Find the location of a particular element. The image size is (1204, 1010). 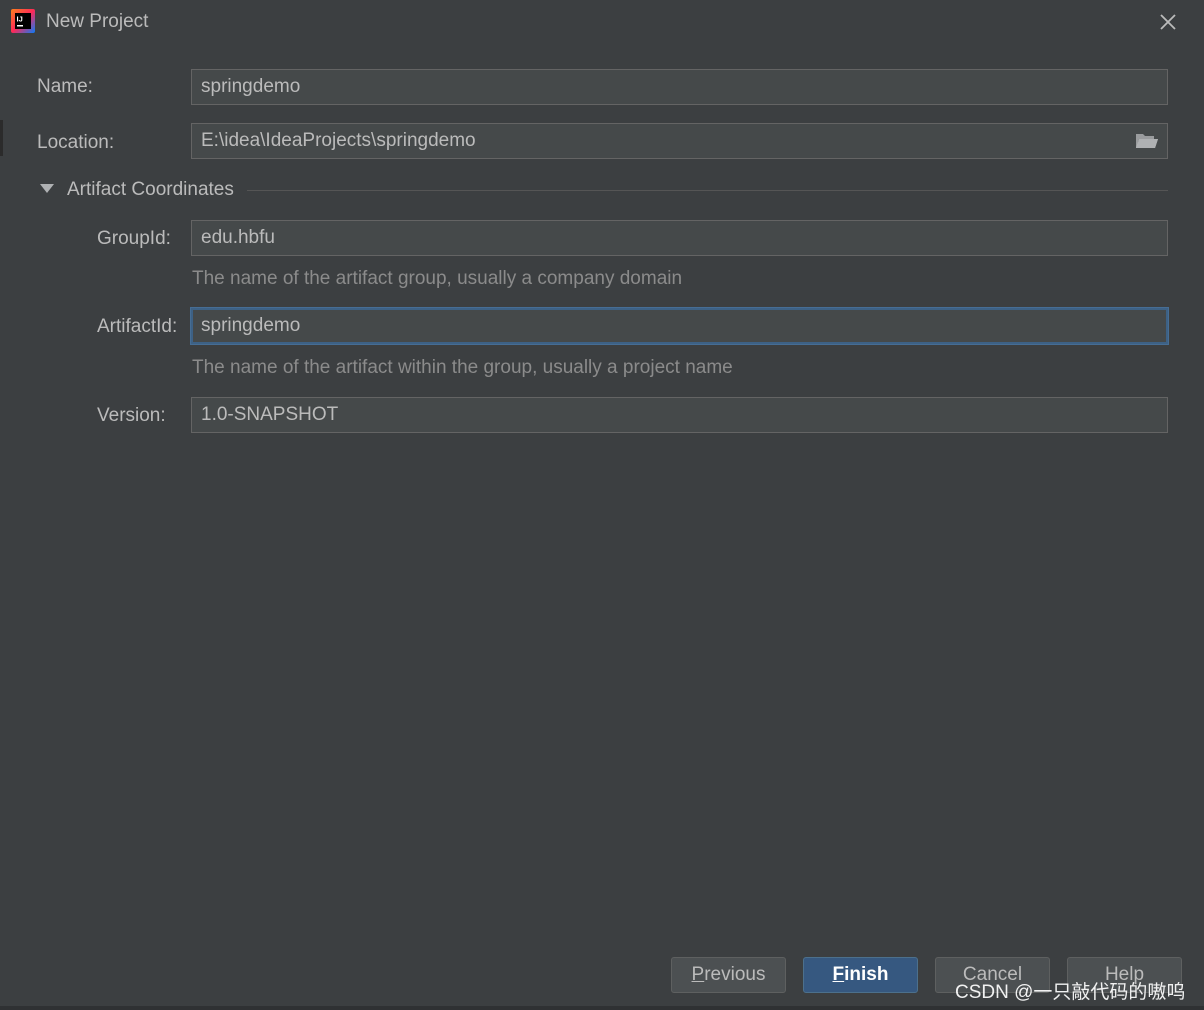

finish-button: Finish is located at coordinates (860, 975).